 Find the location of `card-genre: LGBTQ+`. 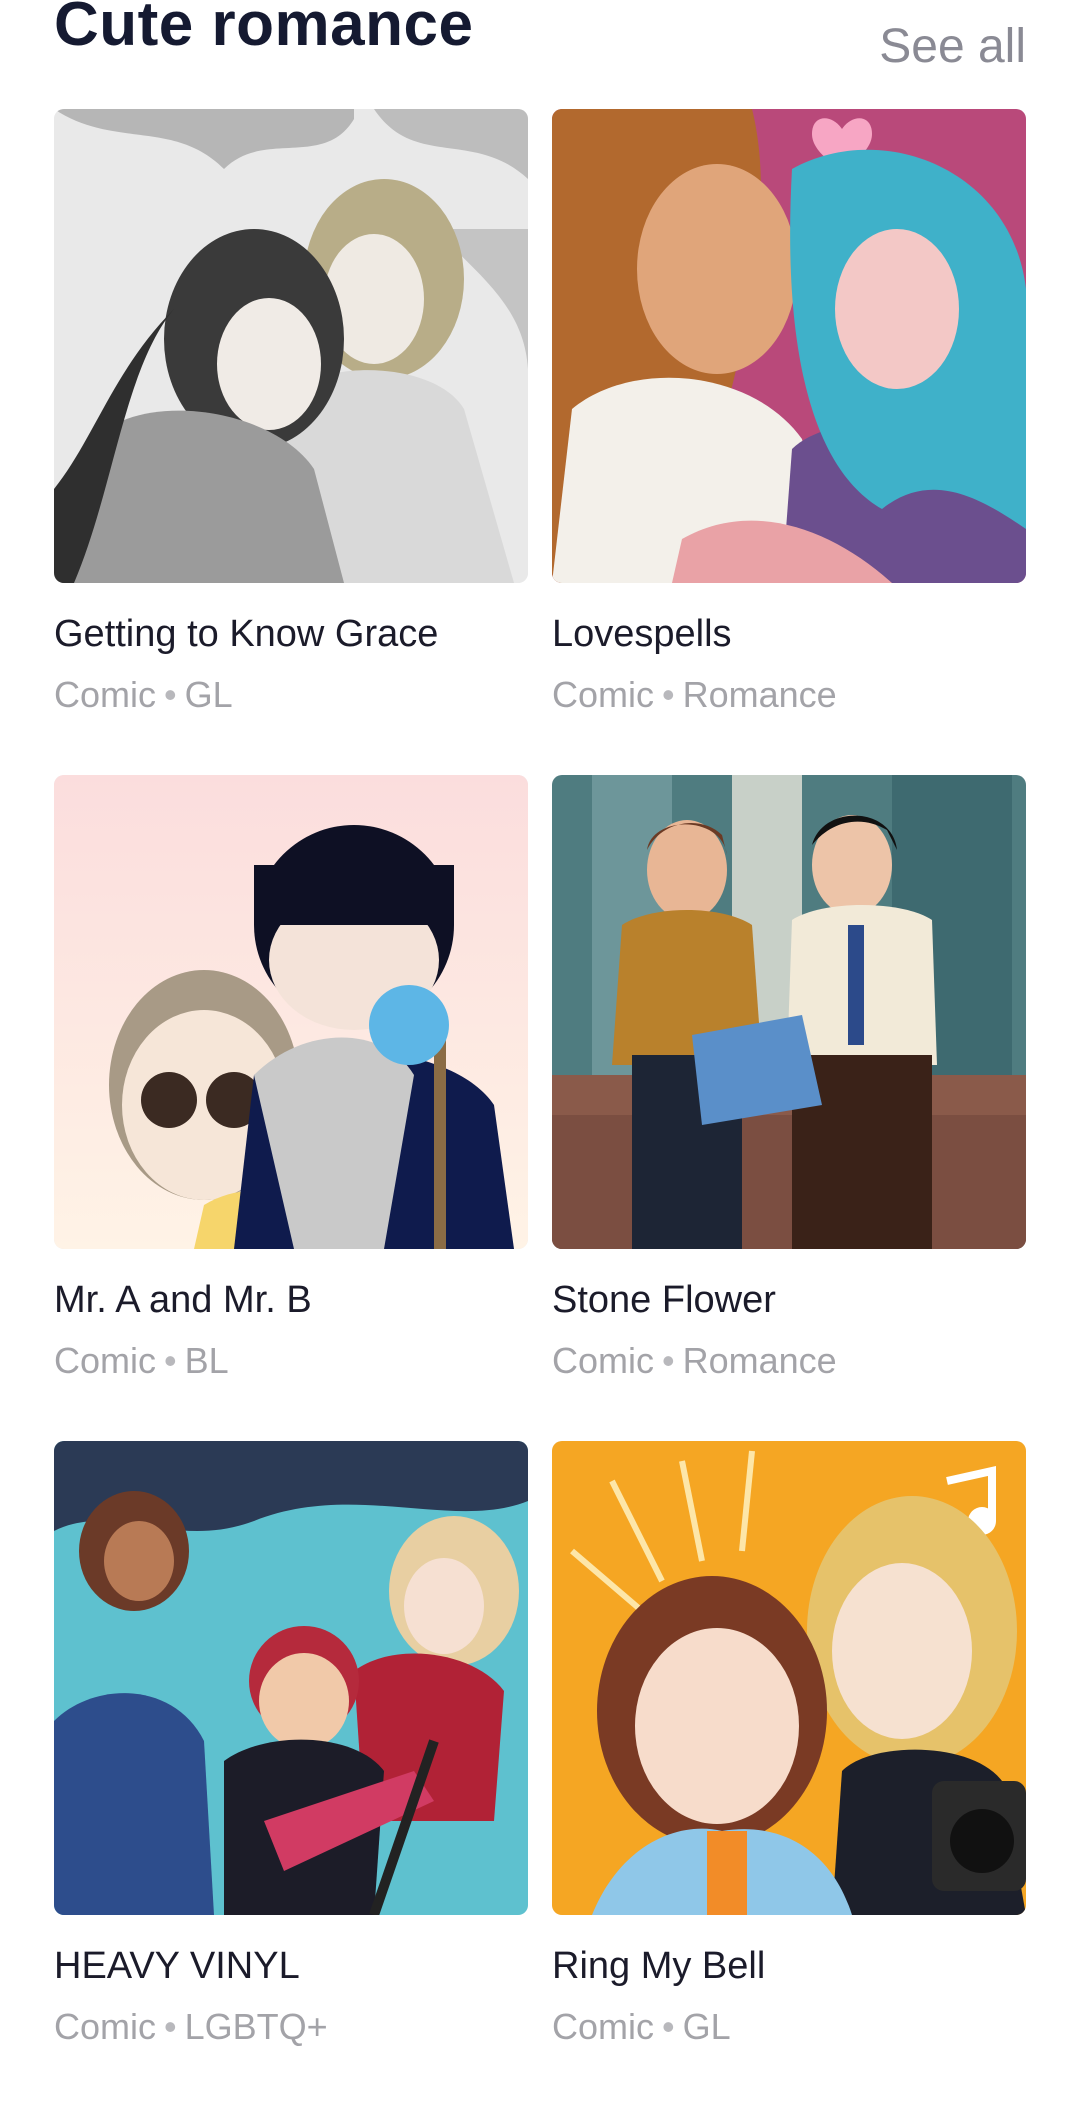

card-genre: LGBTQ+ is located at coordinates (256, 2026).